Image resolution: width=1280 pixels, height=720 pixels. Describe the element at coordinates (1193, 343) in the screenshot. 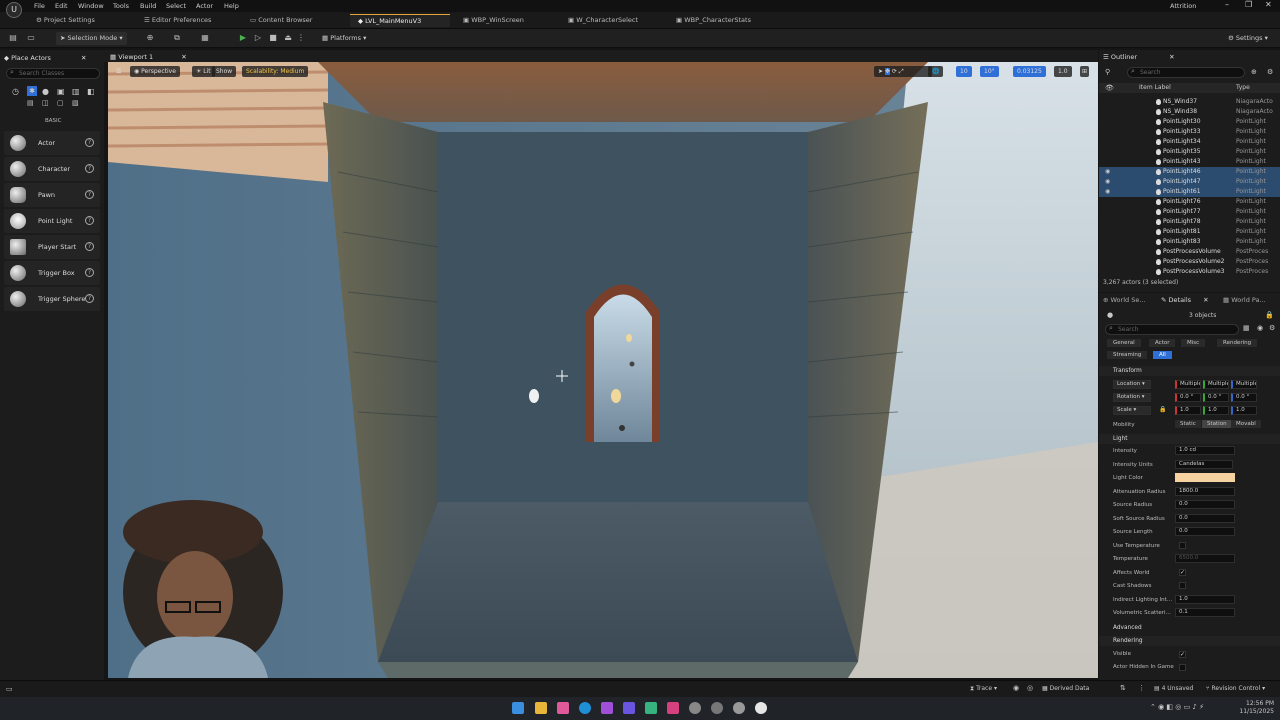

I see `filter-misc: Misc` at that location.